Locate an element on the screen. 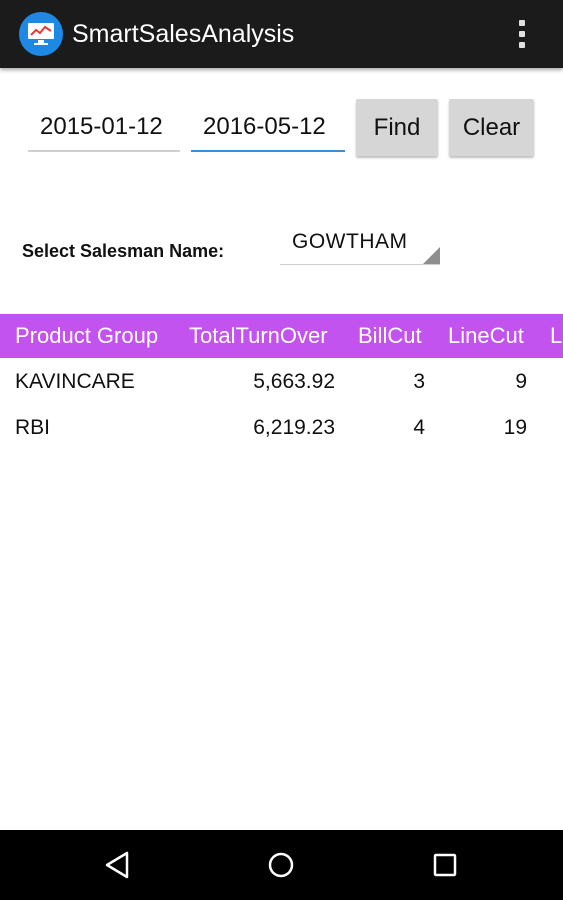 The height and width of the screenshot is (900, 563). salesman-label: Select Salesman Name: is located at coordinates (123, 251).